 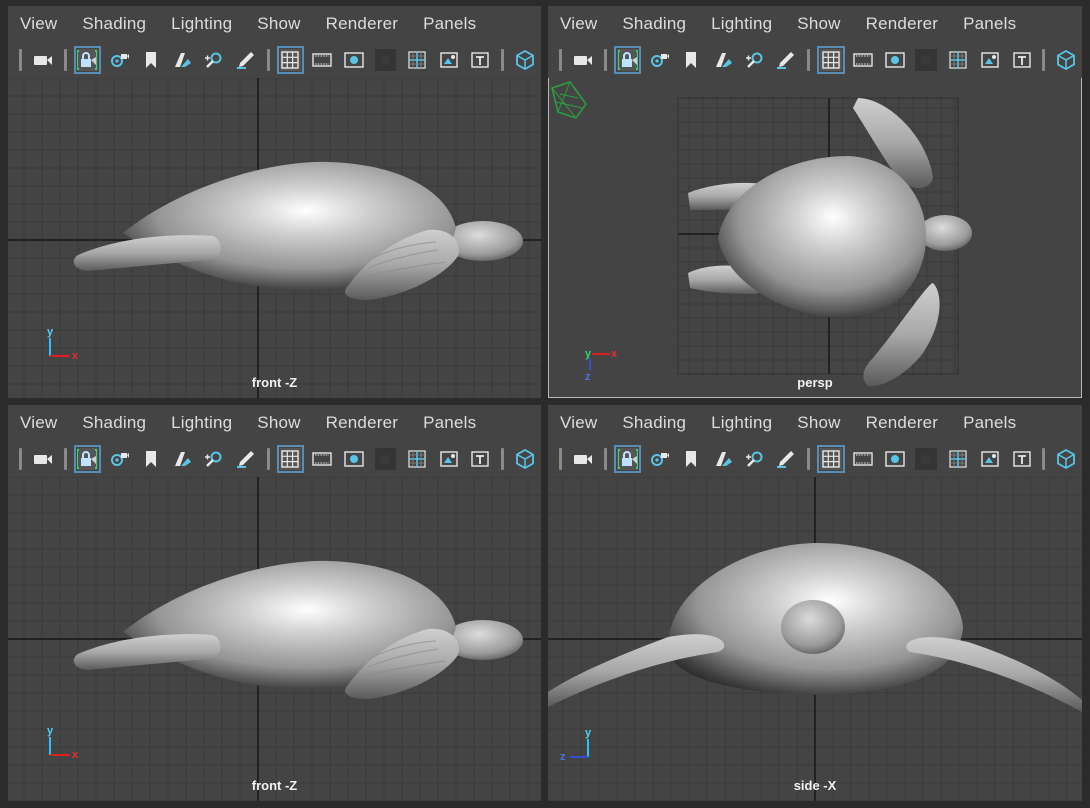 I want to click on viewport-camera-label: side -X, so click(x=815, y=785).